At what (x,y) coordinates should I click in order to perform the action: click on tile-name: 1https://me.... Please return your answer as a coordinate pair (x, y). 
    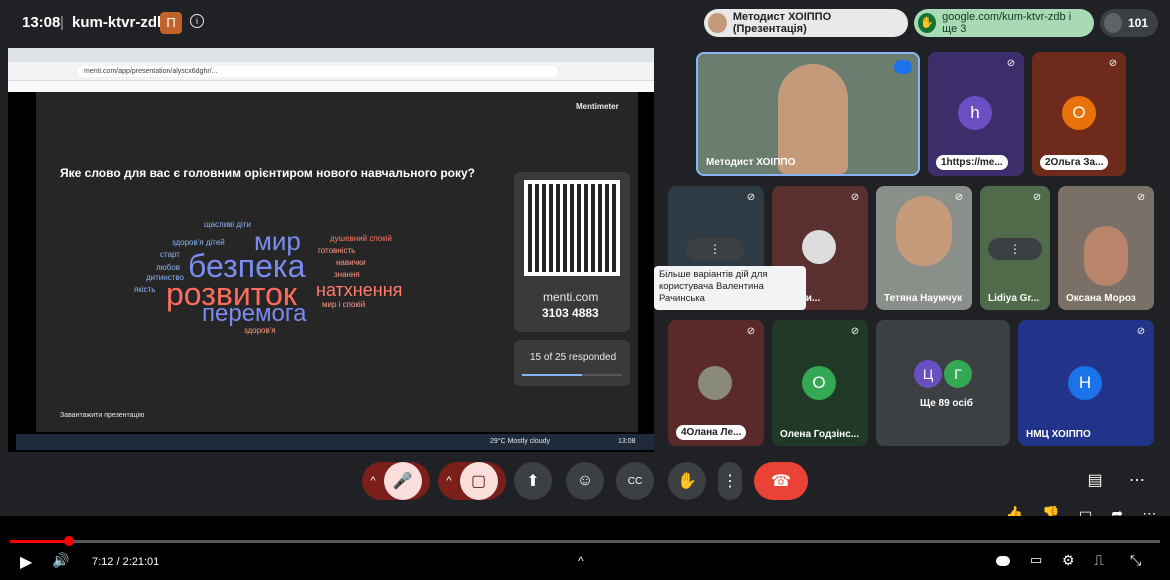
    Looking at the image, I should click on (972, 162).